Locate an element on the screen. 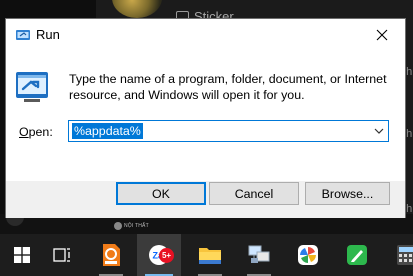 This screenshot has width=413, height=276. start-button is located at coordinates (22, 255).